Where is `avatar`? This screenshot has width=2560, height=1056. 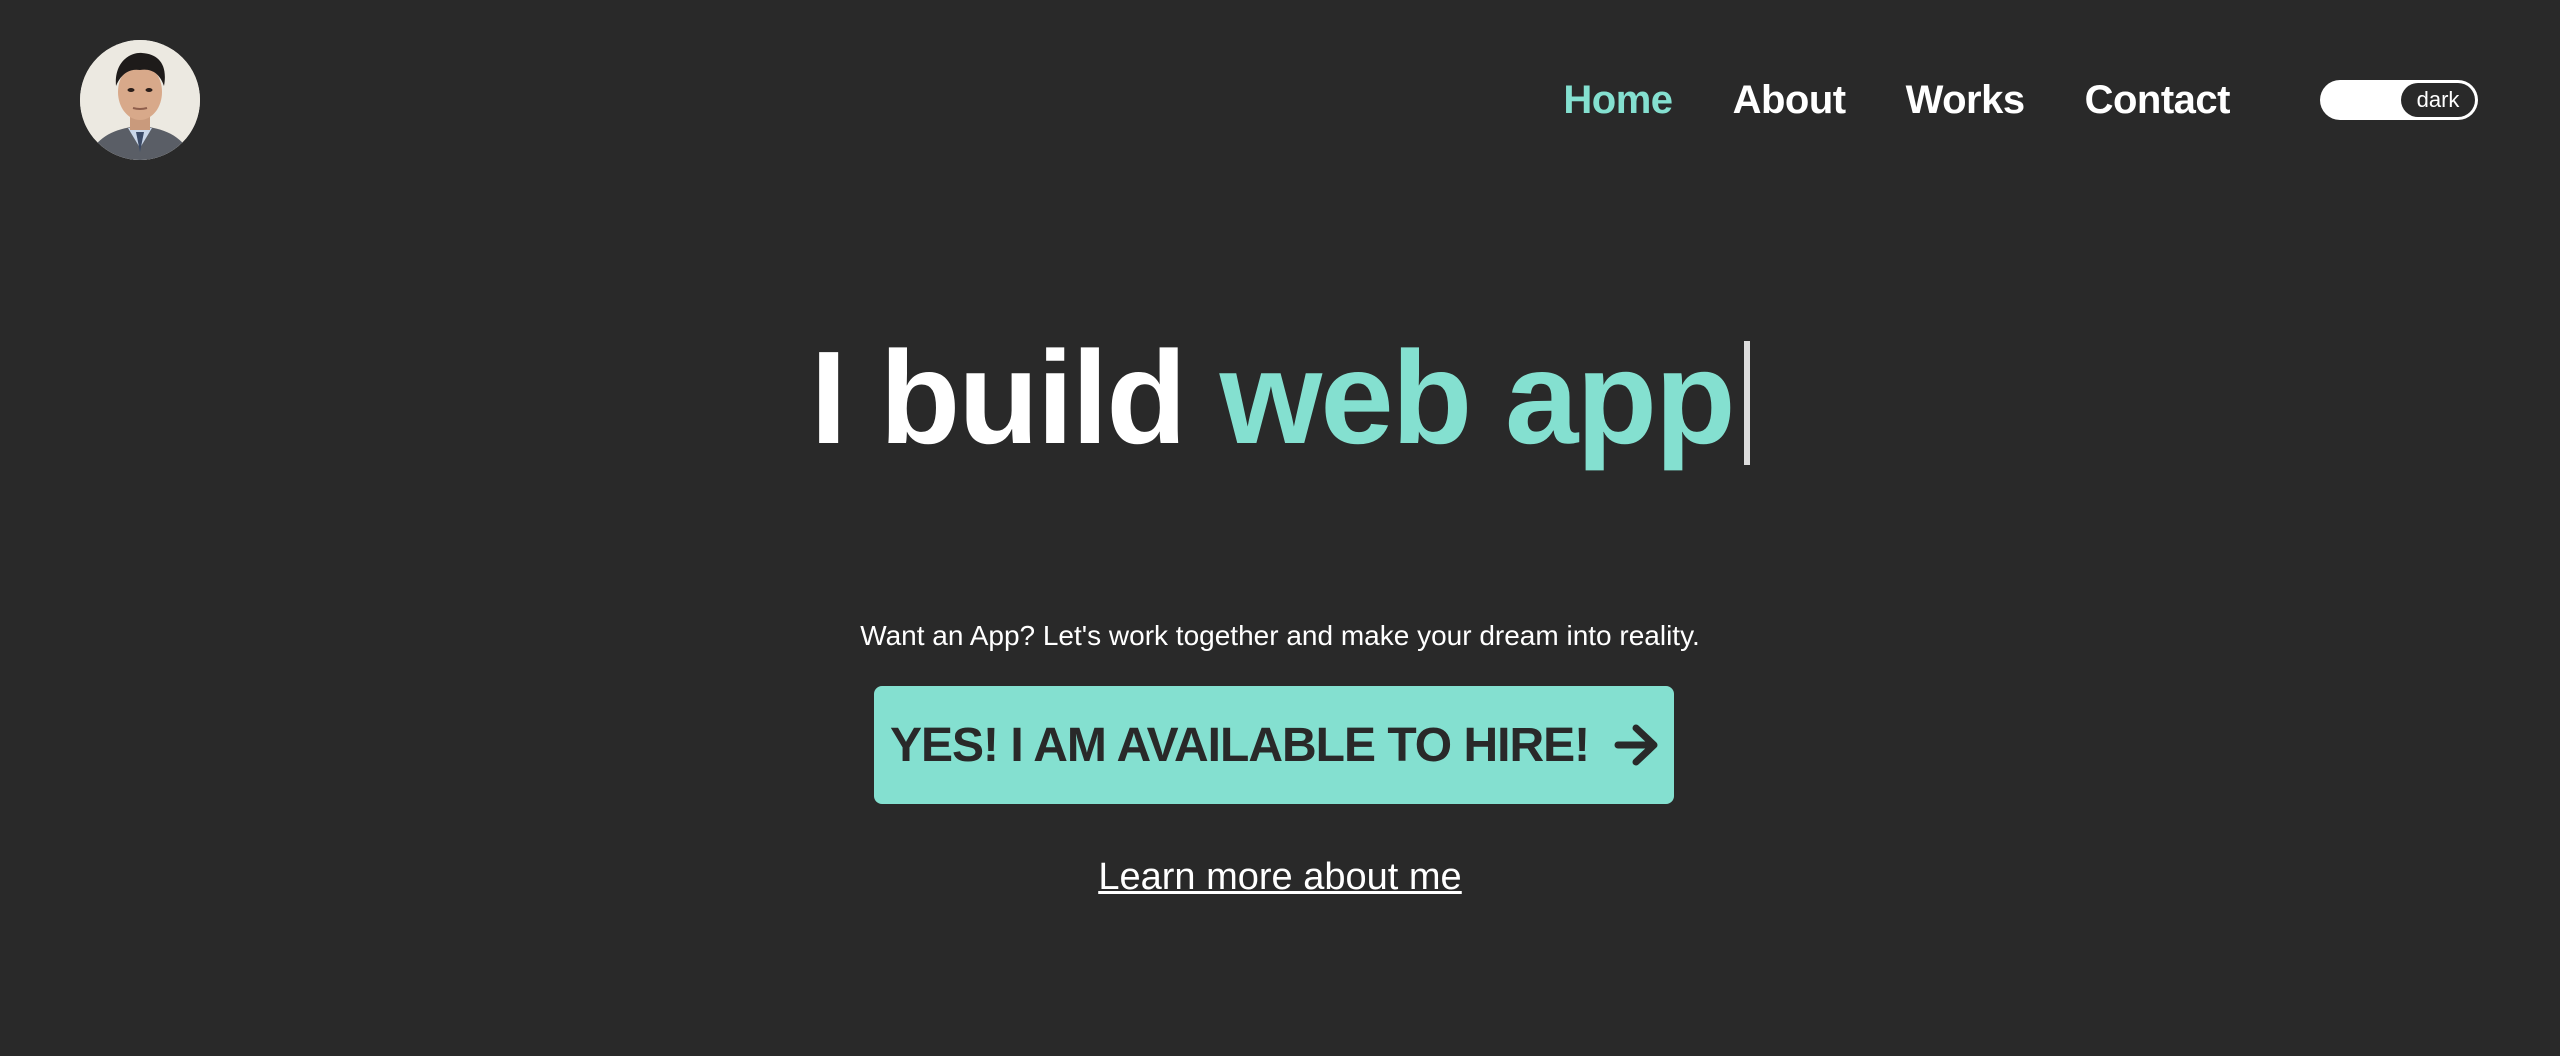
avatar is located at coordinates (140, 100).